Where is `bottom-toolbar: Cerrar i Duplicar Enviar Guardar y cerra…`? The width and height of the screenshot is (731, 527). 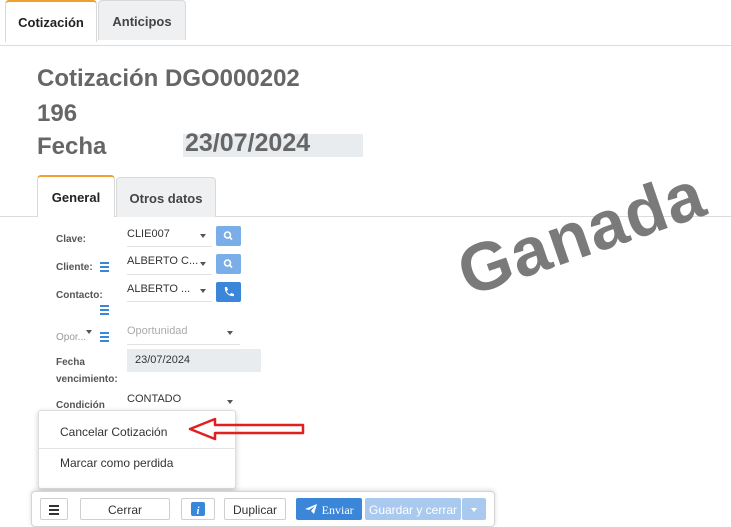 bottom-toolbar: Cerrar i Duplicar Enviar Guardar y cerra… is located at coordinates (263, 509).